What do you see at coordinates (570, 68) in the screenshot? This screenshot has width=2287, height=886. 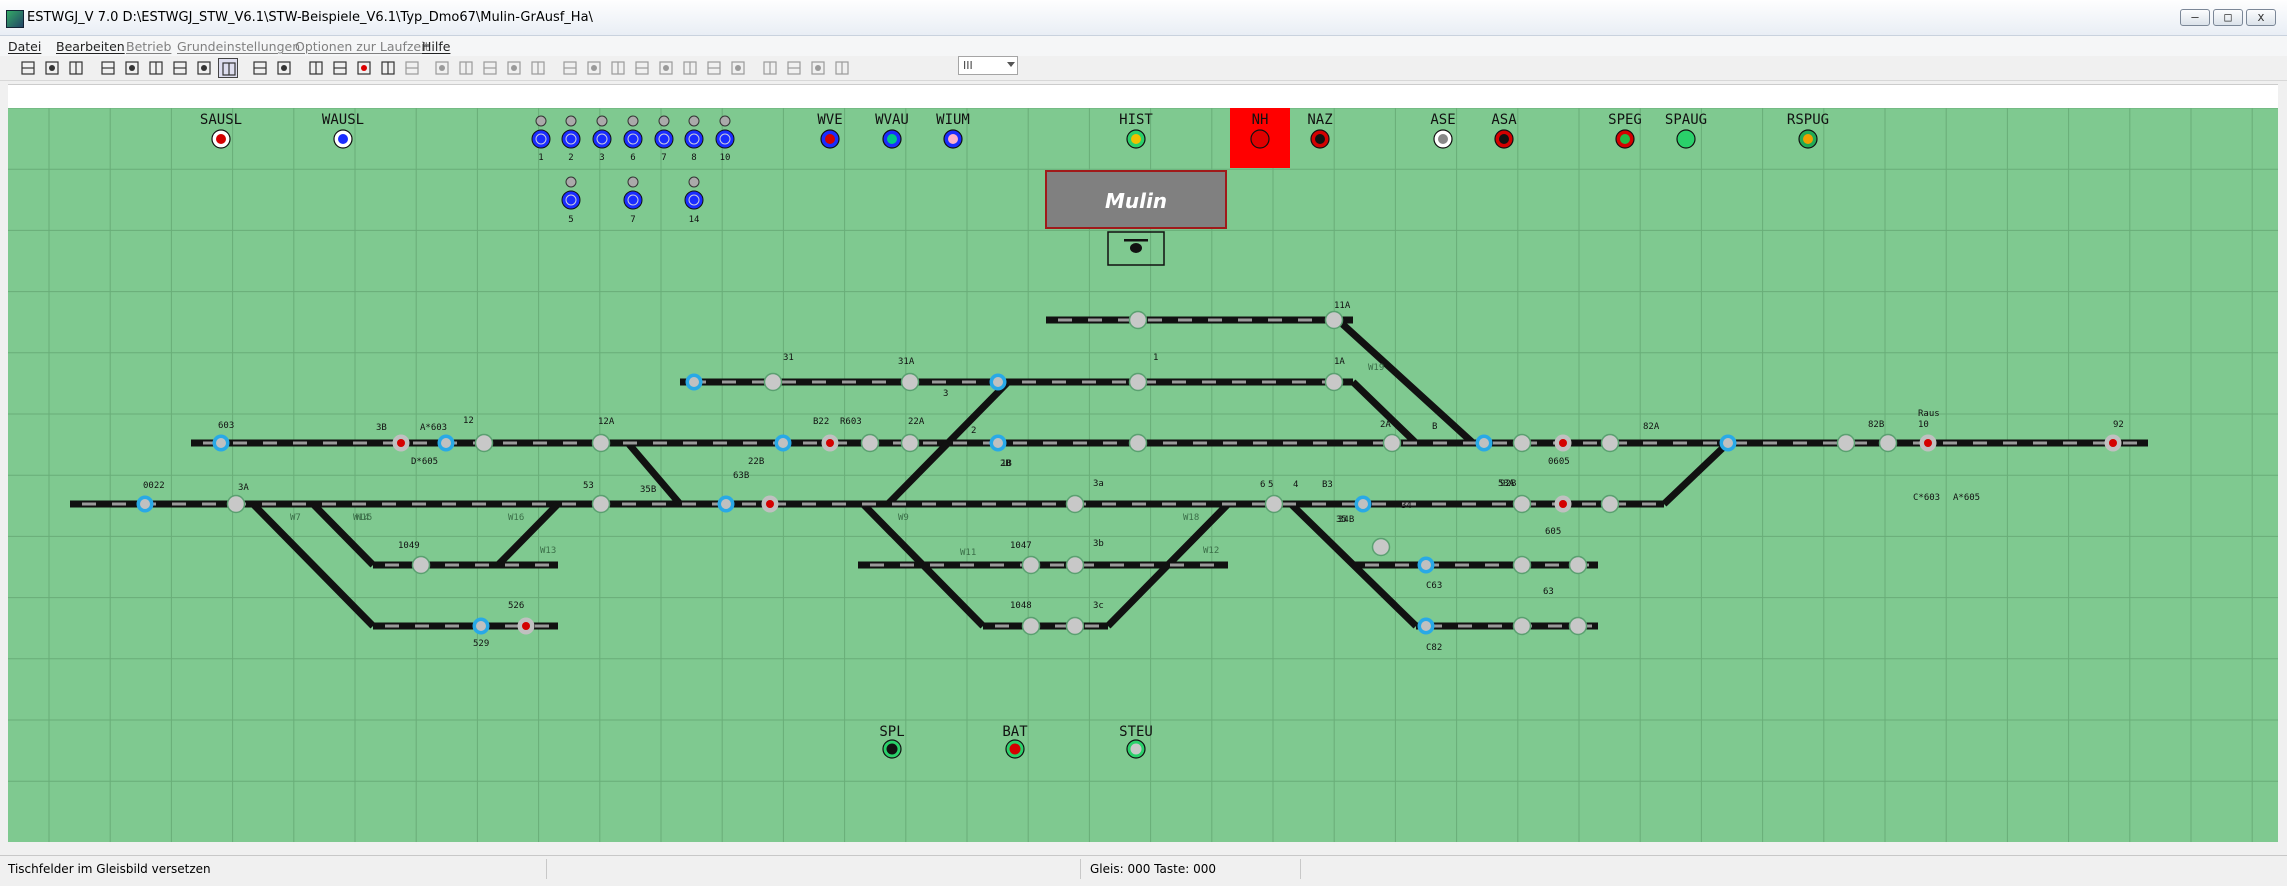 I see `list-icon` at bounding box center [570, 68].